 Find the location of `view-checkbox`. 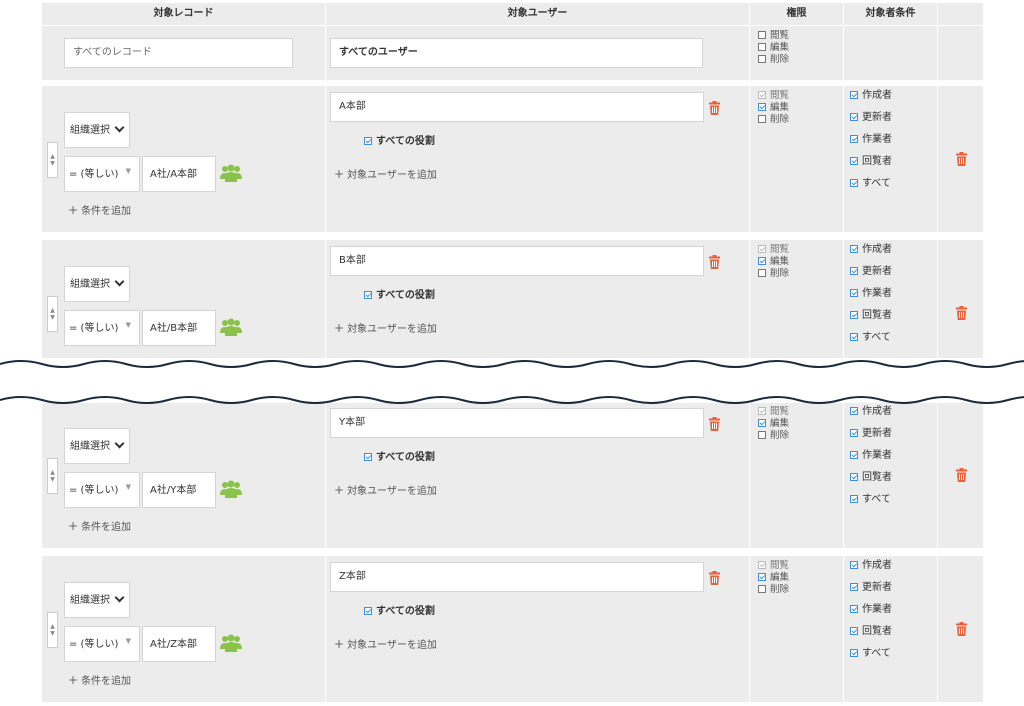

view-checkbox is located at coordinates (762, 35).